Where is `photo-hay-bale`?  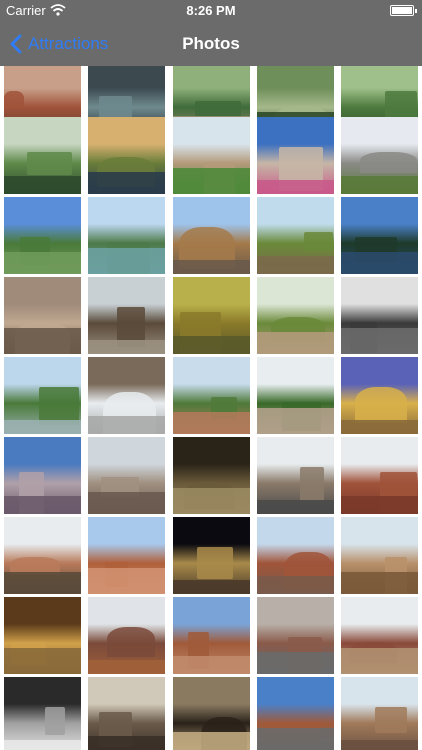
photo-hay-bale is located at coordinates (295, 315).